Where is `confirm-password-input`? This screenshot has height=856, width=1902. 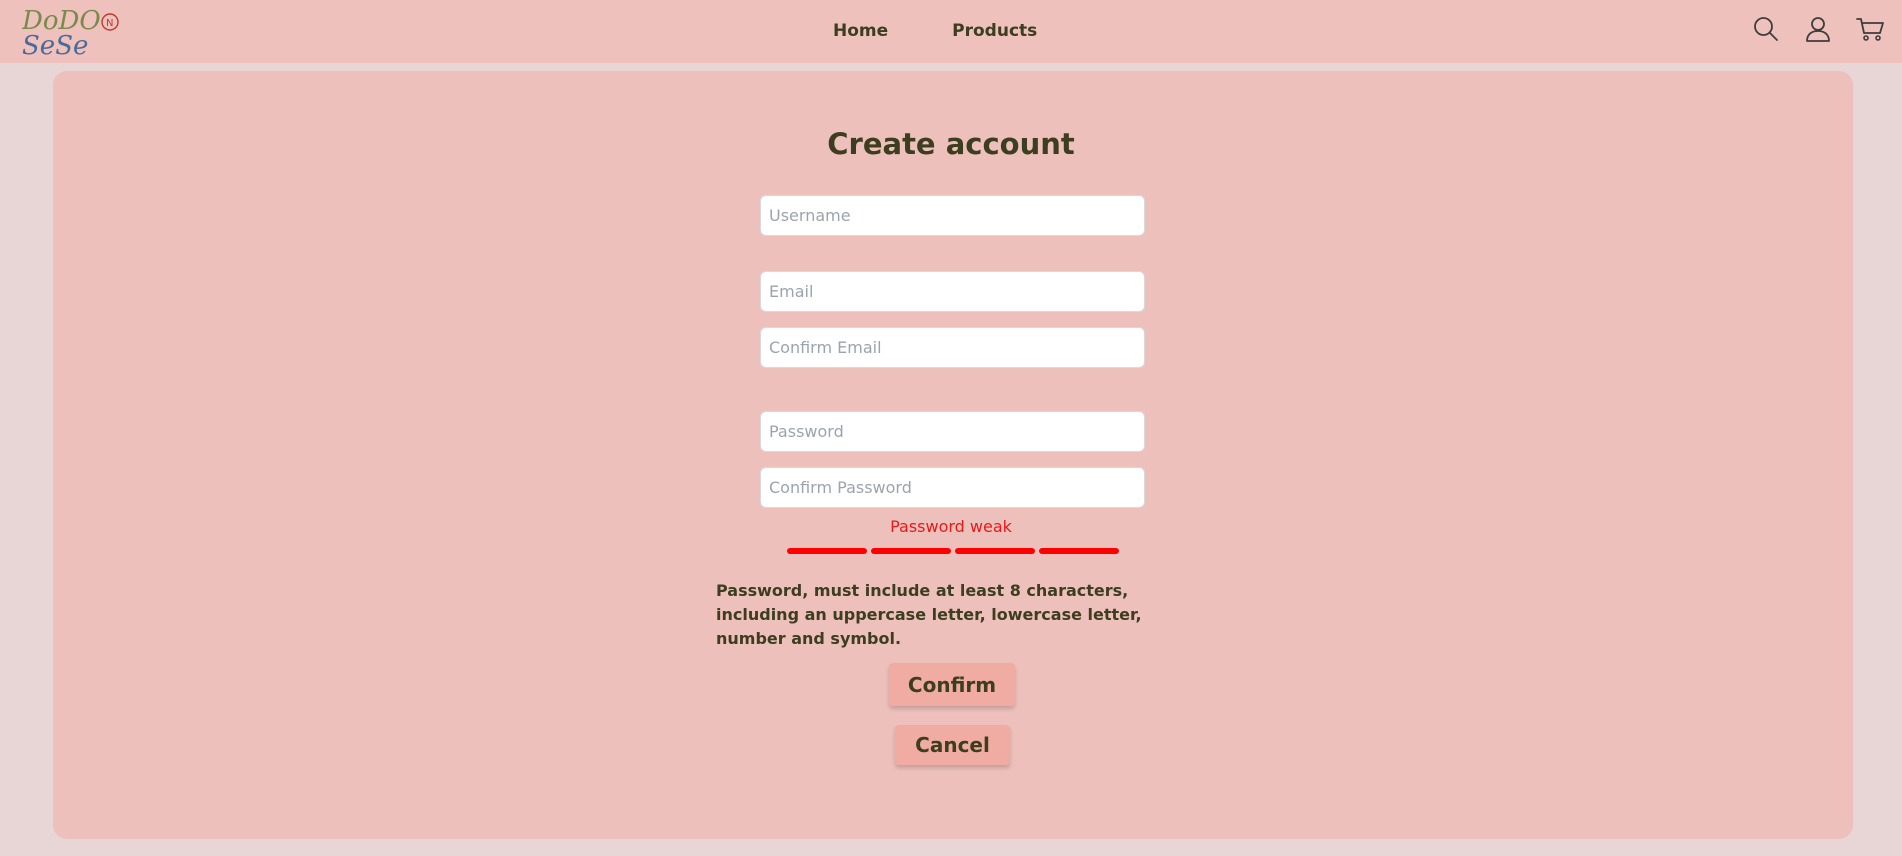
confirm-password-input is located at coordinates (952, 487).